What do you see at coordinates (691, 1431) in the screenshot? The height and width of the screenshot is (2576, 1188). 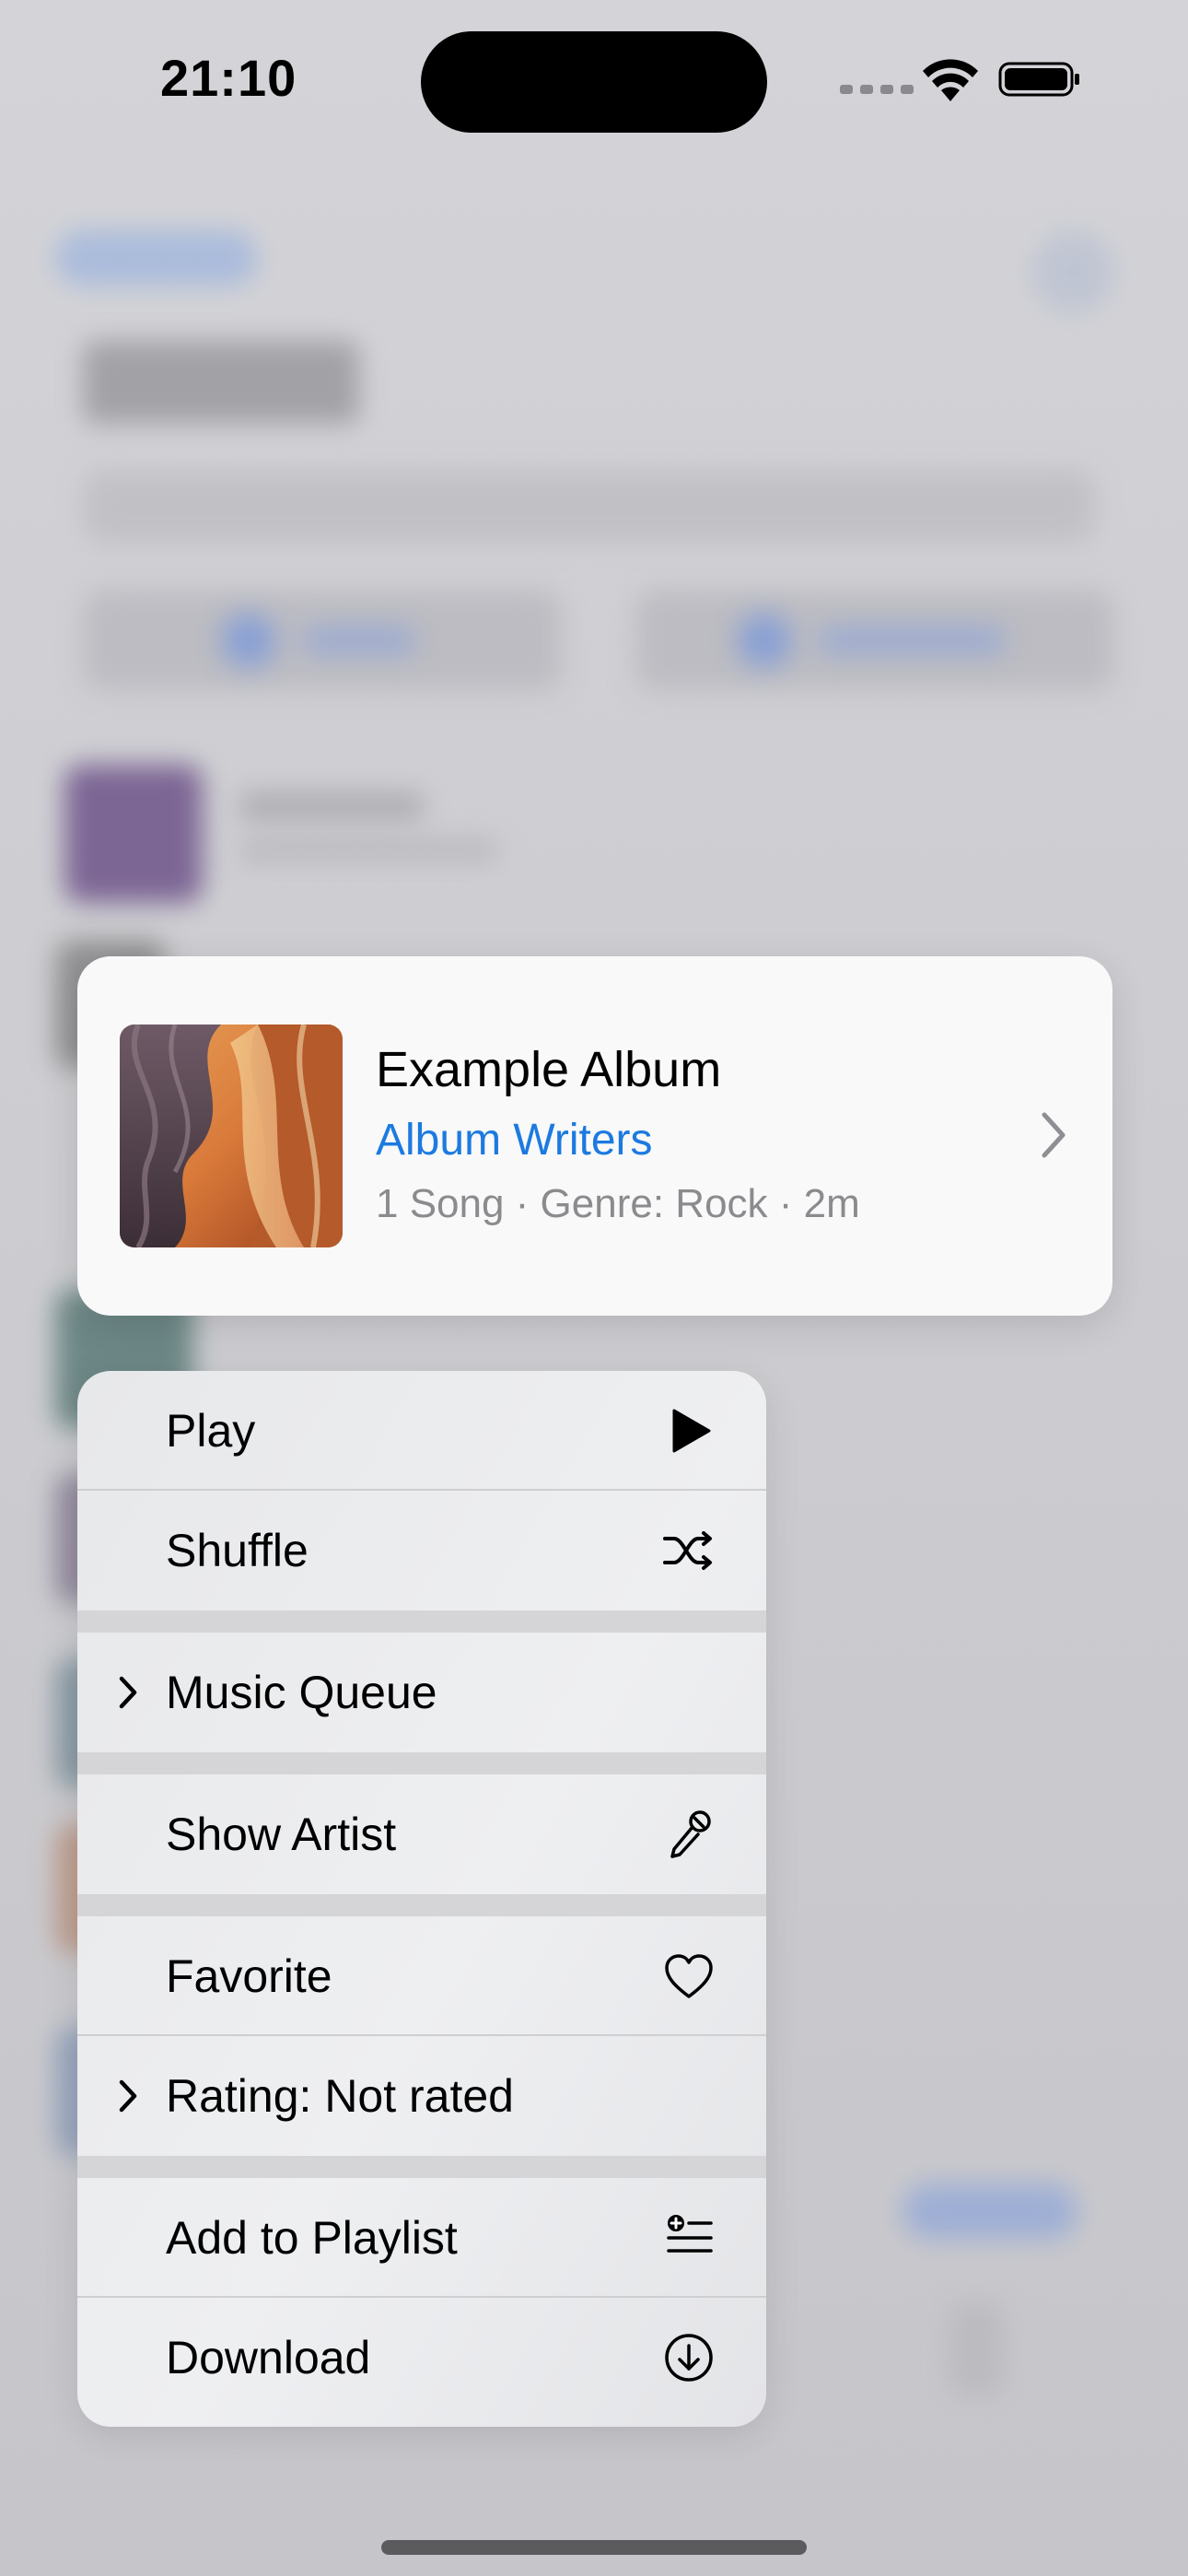 I see `play-icon` at bounding box center [691, 1431].